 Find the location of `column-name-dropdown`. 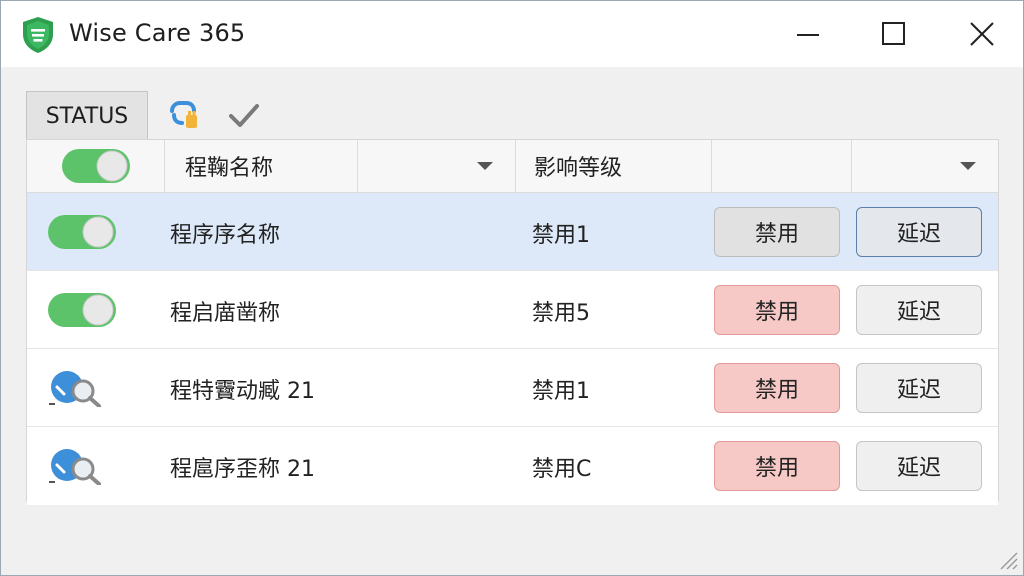

column-name-dropdown is located at coordinates (437, 166).